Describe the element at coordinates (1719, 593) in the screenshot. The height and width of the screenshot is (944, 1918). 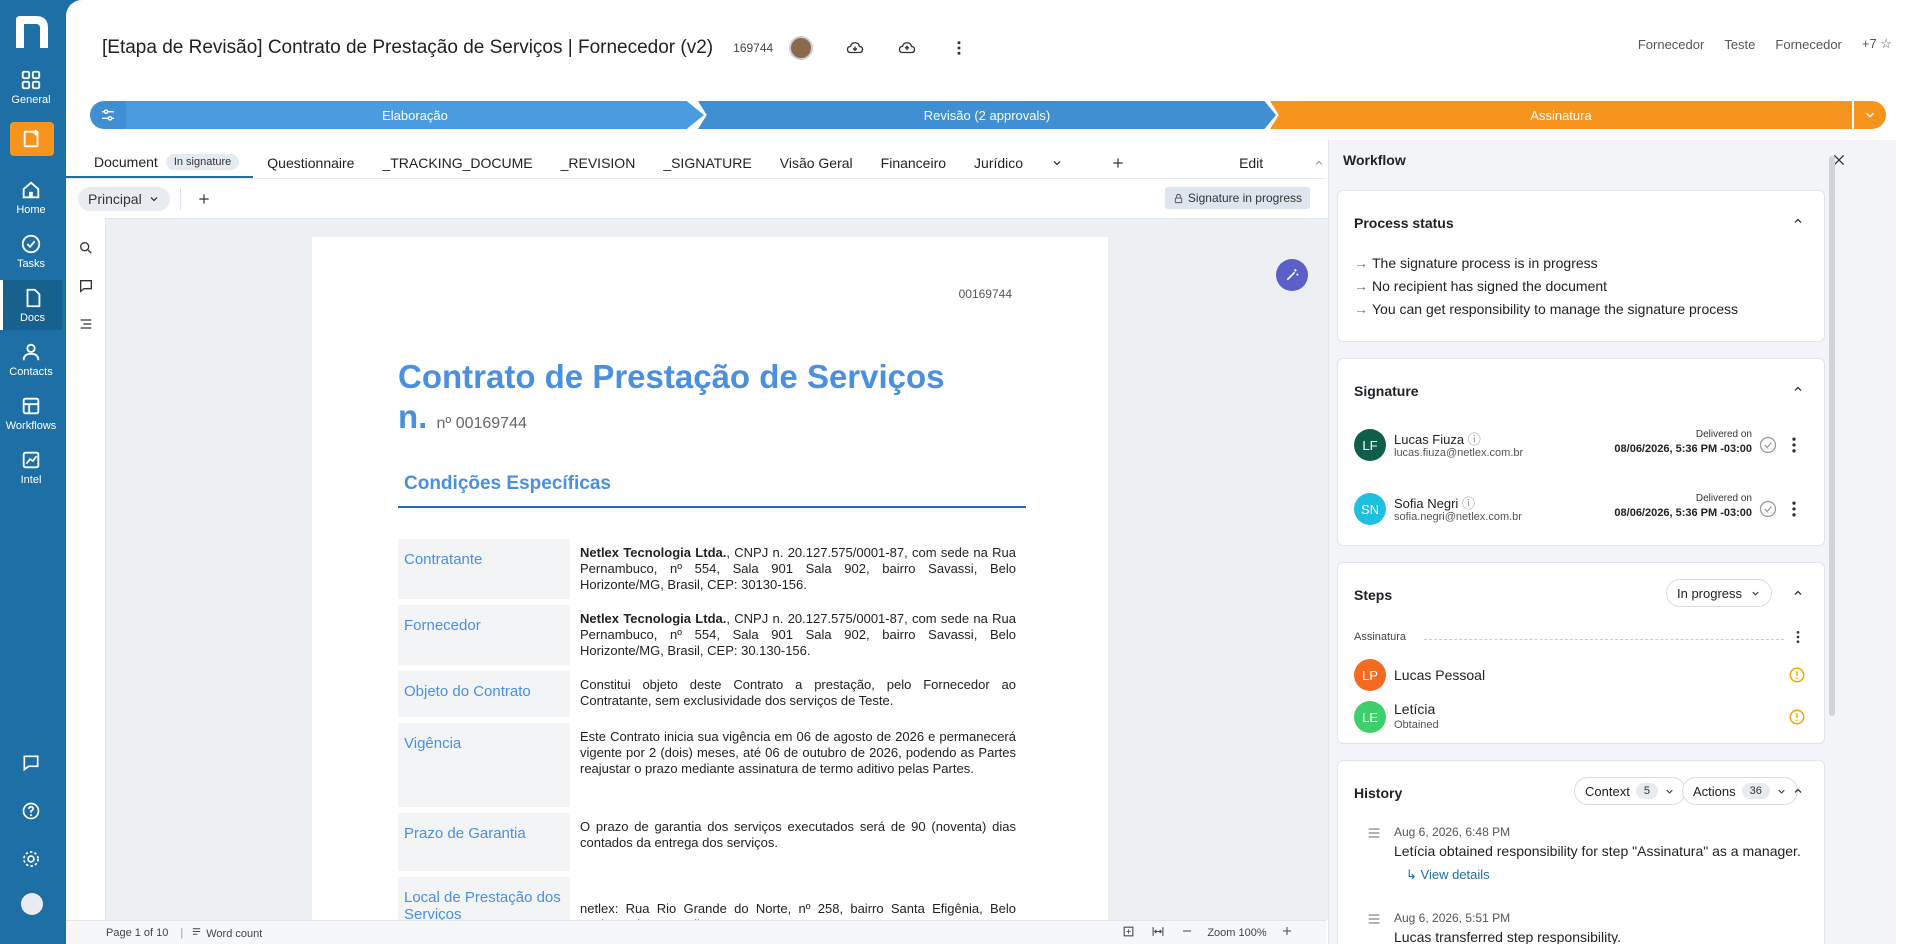
I see `steps-filter-select: In progress` at that location.